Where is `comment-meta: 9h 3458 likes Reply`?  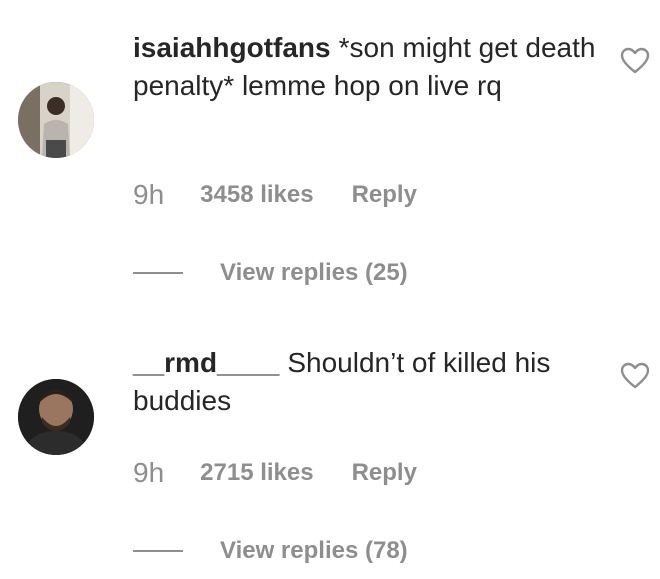
comment-meta: 9h 3458 likes Reply is located at coordinates (275, 195).